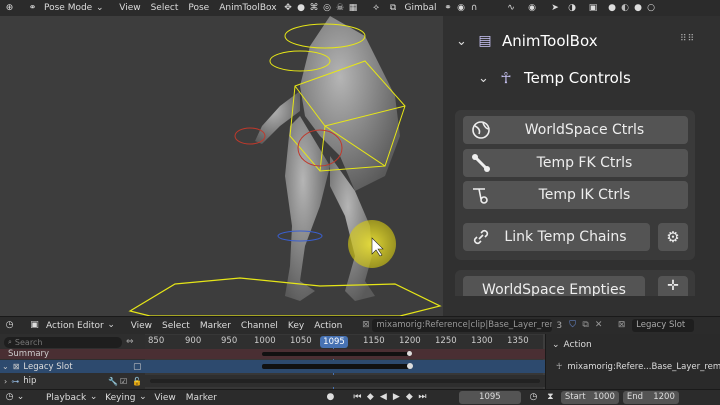 The image size is (720, 405). Describe the element at coordinates (137, 381) in the screenshot. I see `lock-icon: 🔓` at that location.